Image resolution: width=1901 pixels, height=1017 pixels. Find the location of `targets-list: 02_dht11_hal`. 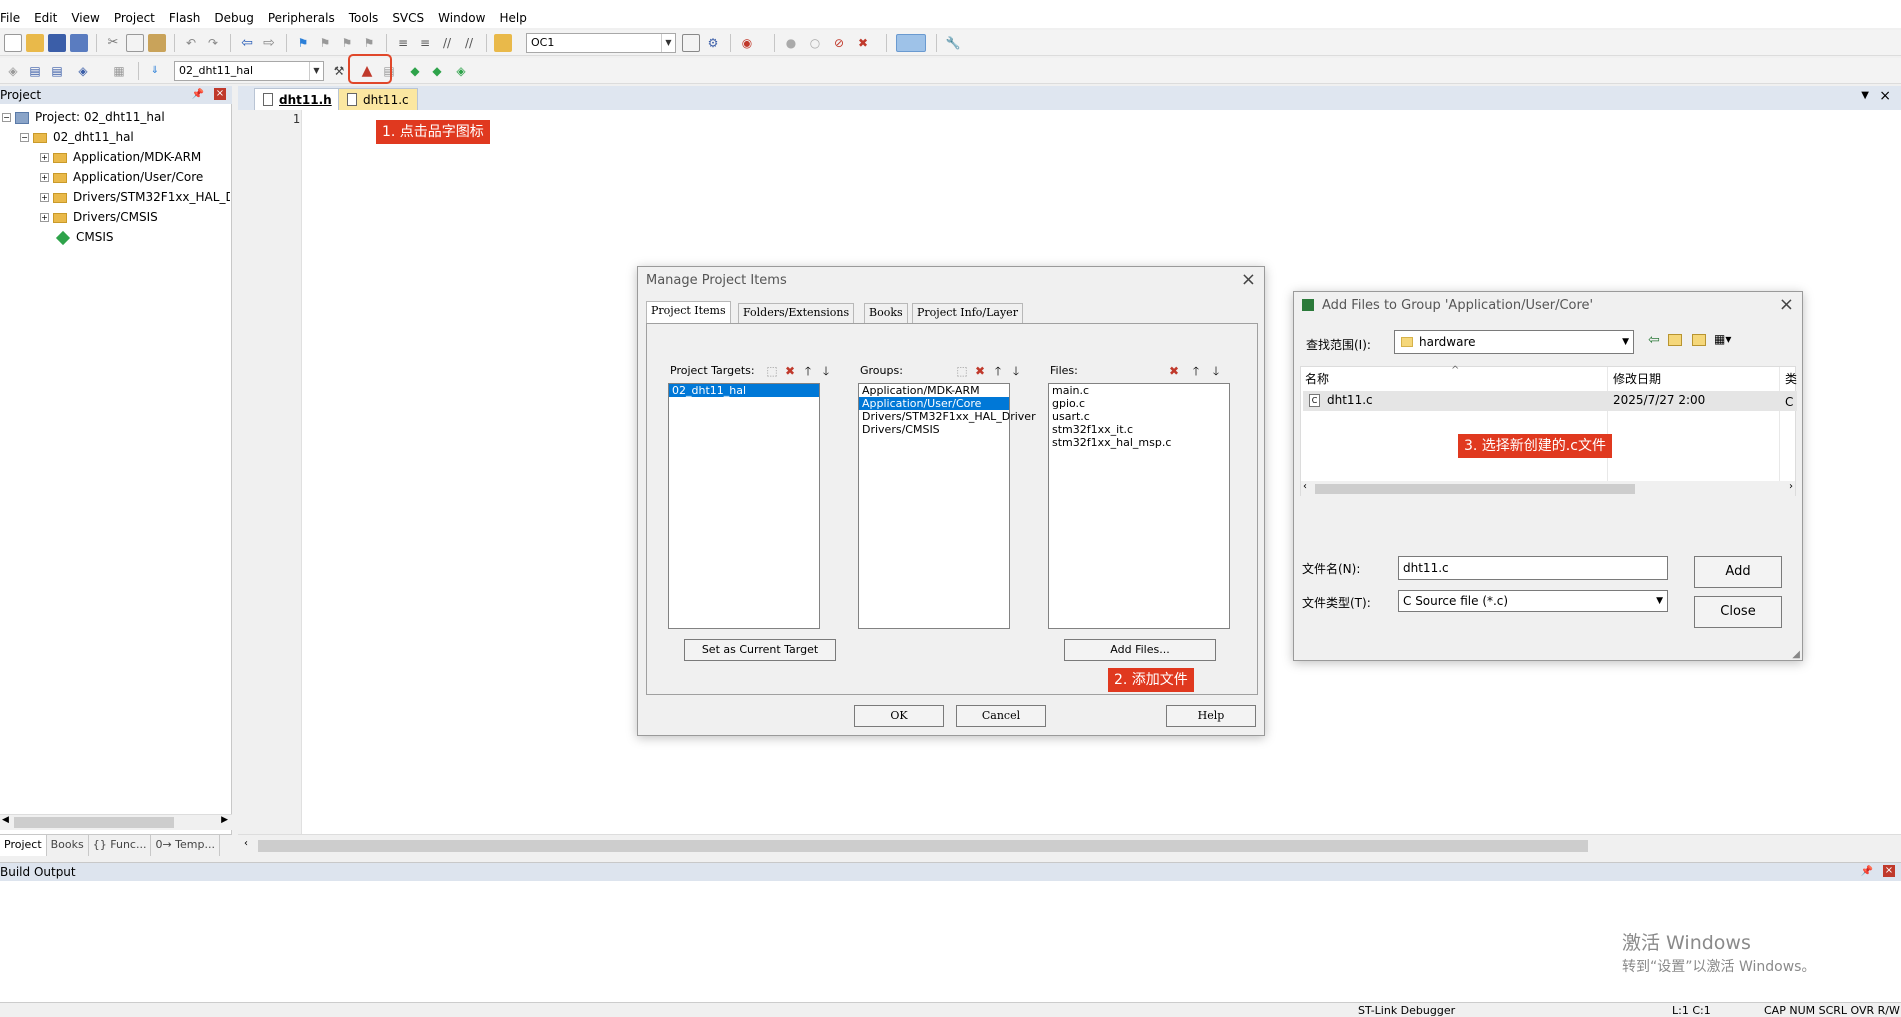

targets-list: 02_dht11_hal is located at coordinates (744, 506).